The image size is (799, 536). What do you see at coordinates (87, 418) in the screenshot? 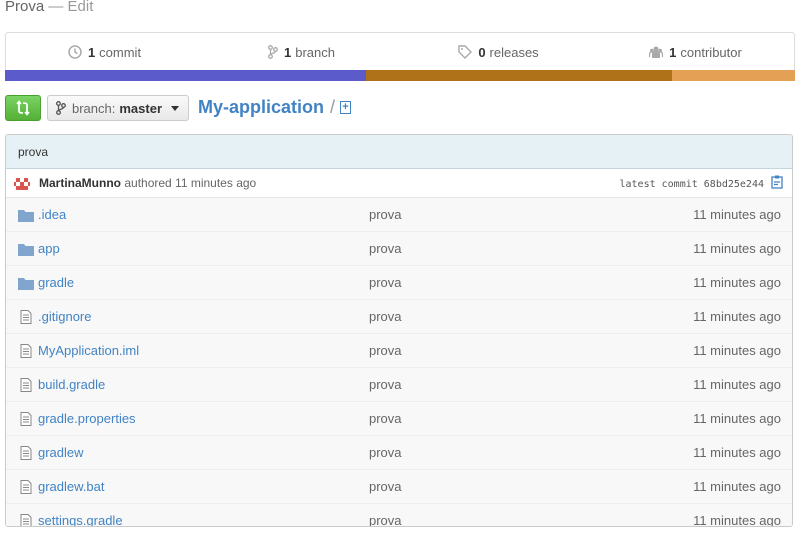
I see `file-name-link: gradle.properties` at bounding box center [87, 418].